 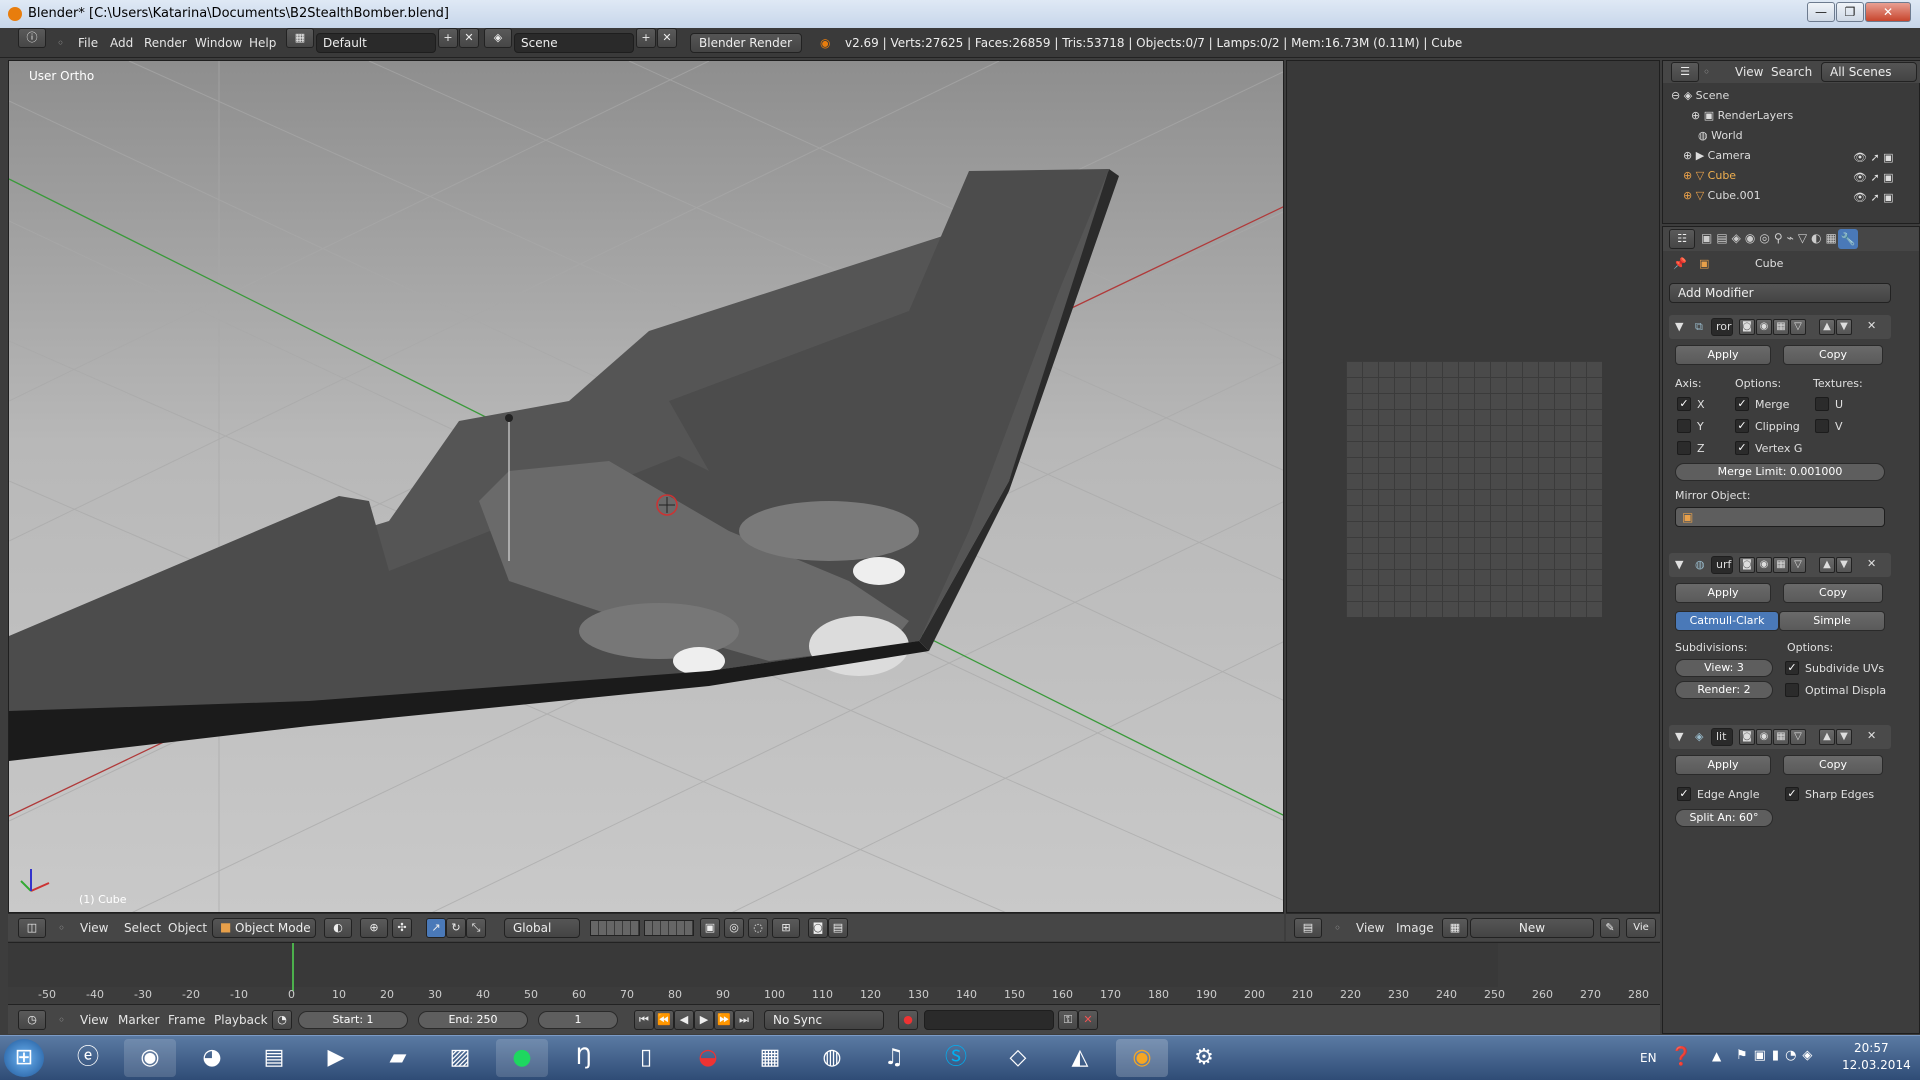 I want to click on menu-window: Window, so click(x=218, y=43).